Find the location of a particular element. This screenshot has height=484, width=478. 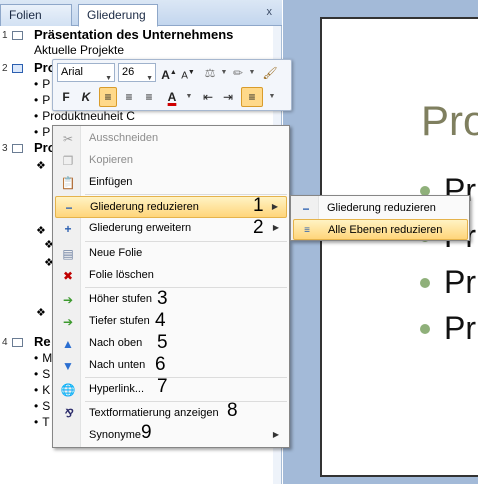

align-right-icon: ≡ is located at coordinates (149, 97).